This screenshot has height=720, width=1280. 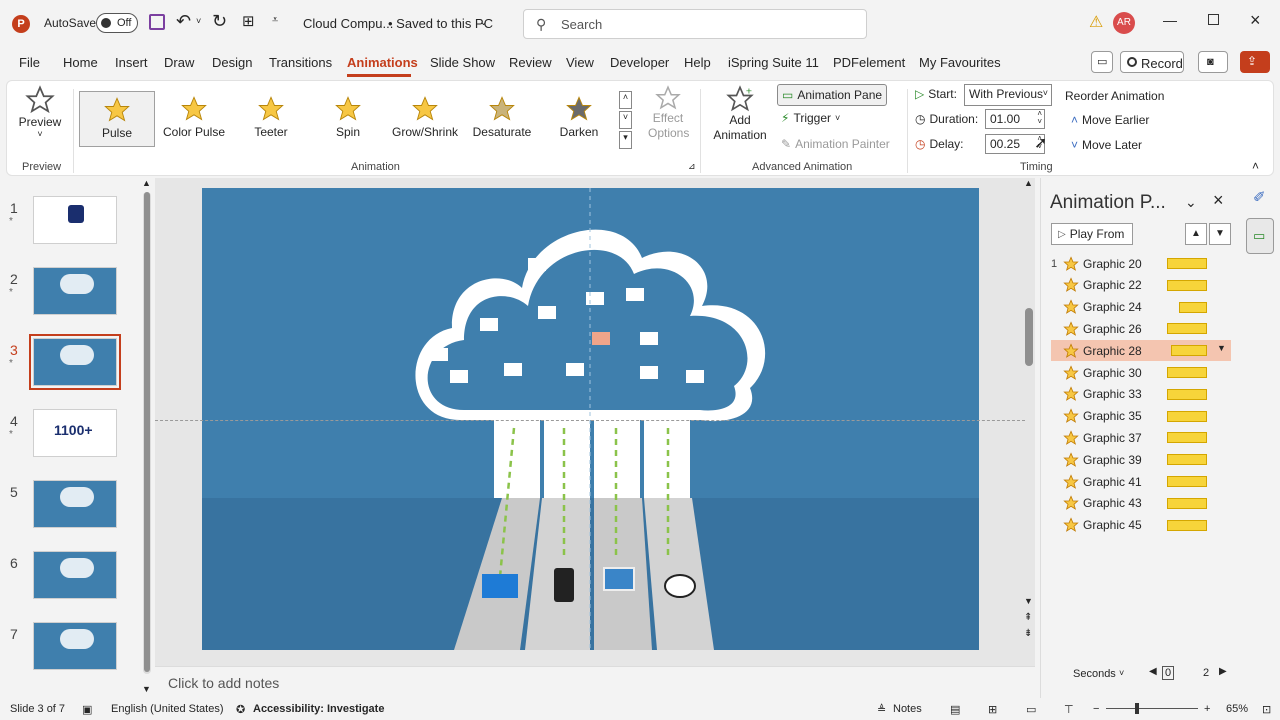 I want to click on autosave-toggle: Off, so click(x=117, y=23).